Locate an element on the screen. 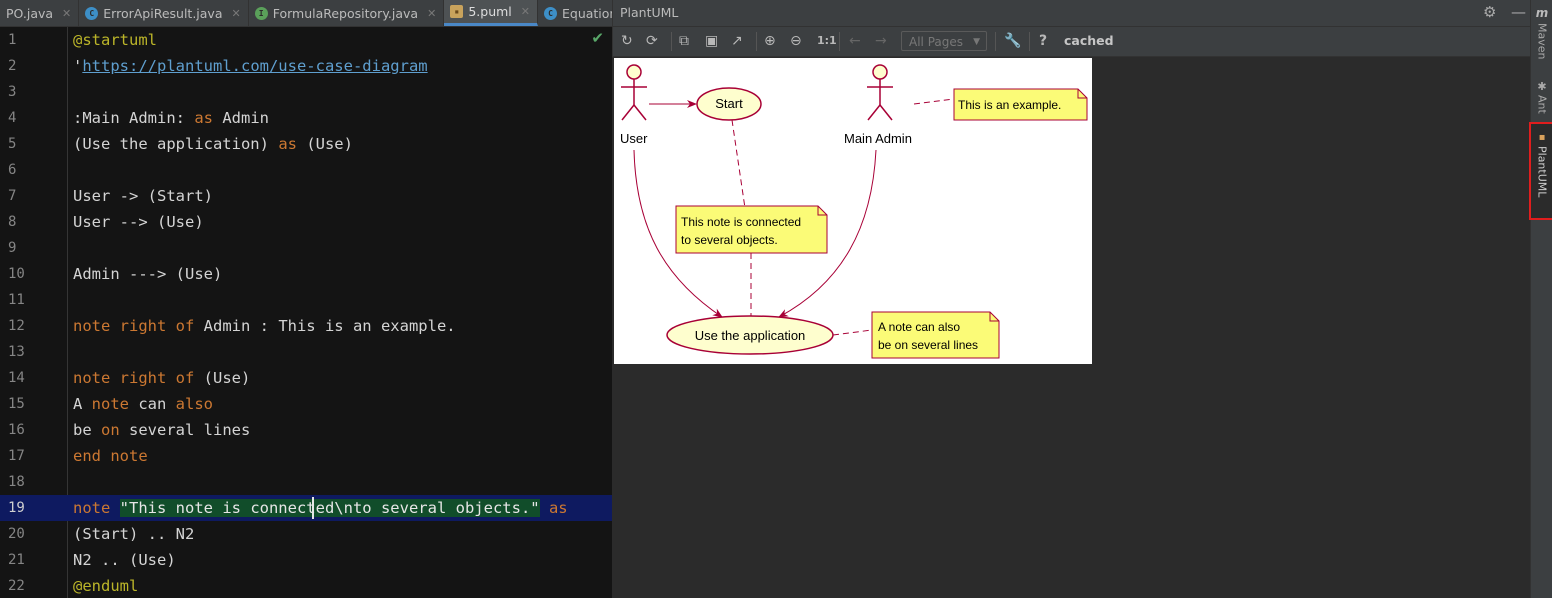  code-text: :Main Admin: as Admin is located at coordinates (171, 118).